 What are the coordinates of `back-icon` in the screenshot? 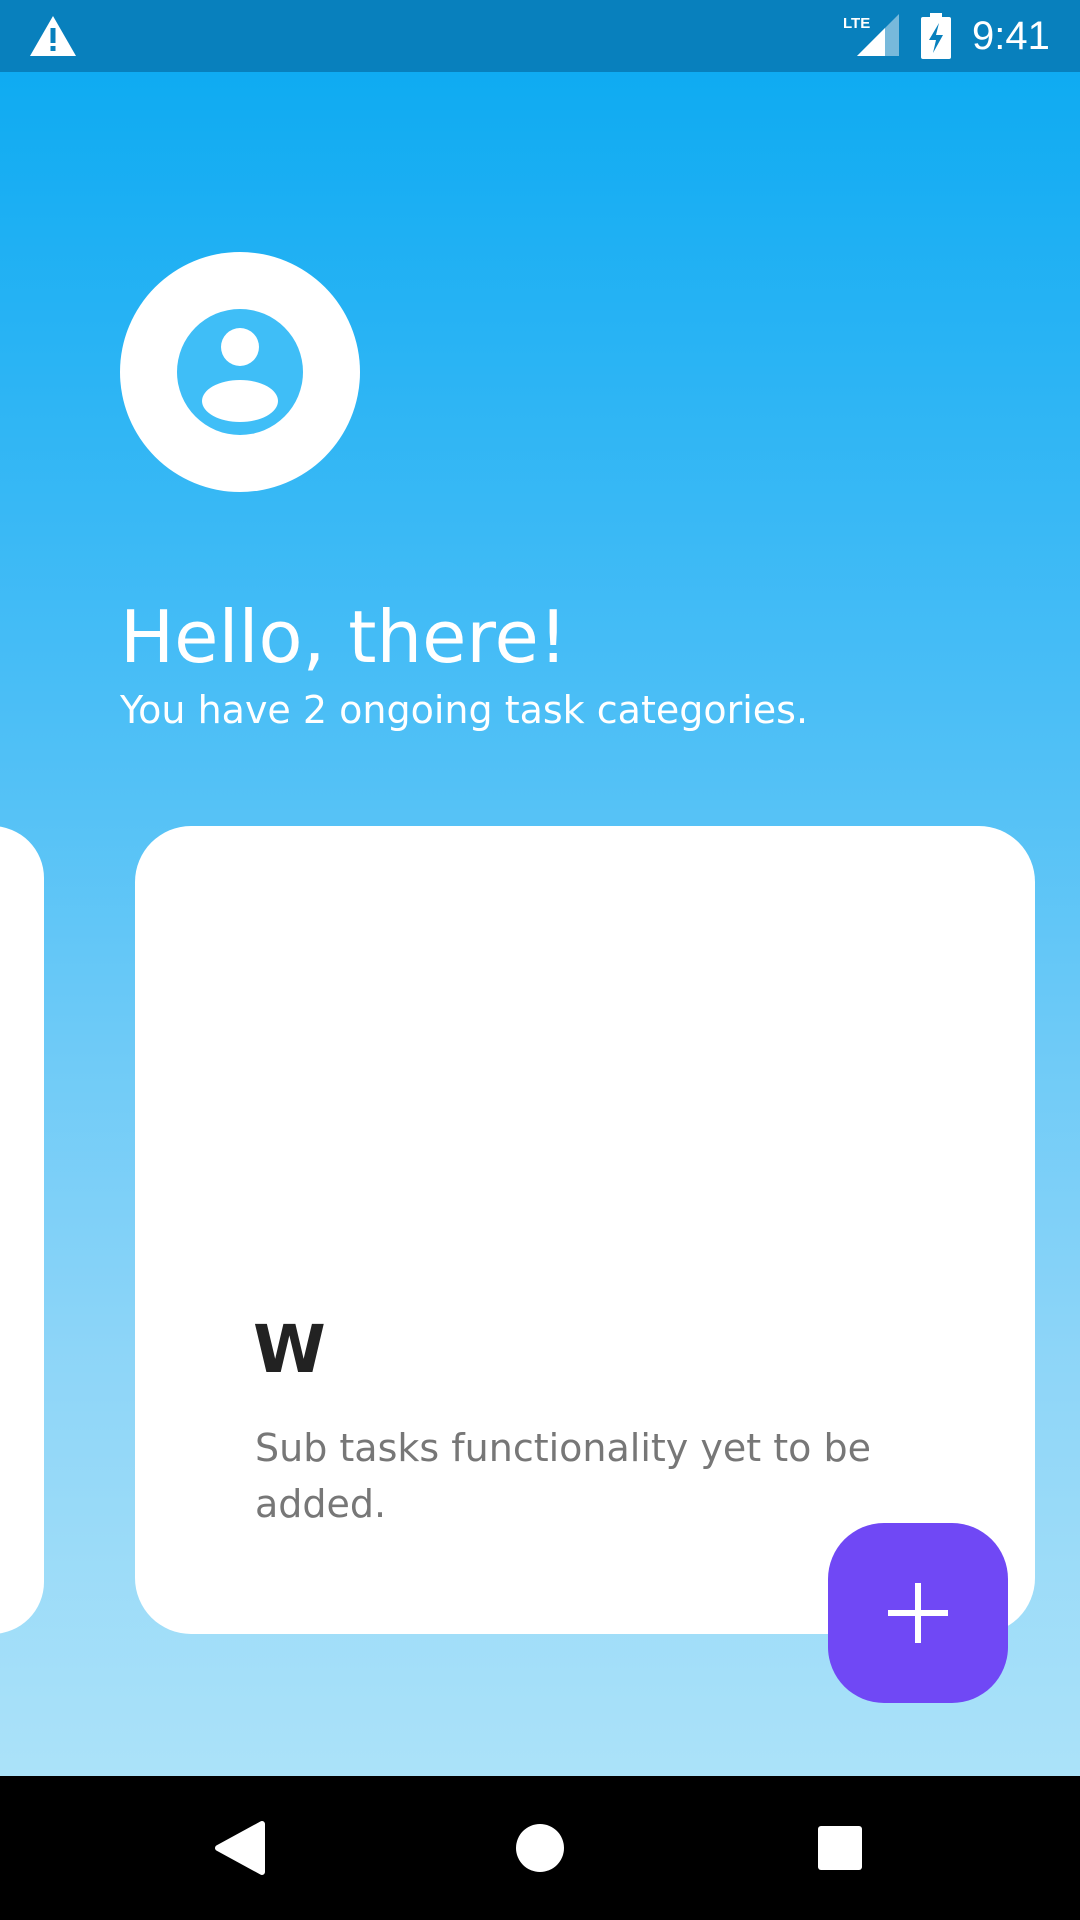 It's located at (240, 1848).